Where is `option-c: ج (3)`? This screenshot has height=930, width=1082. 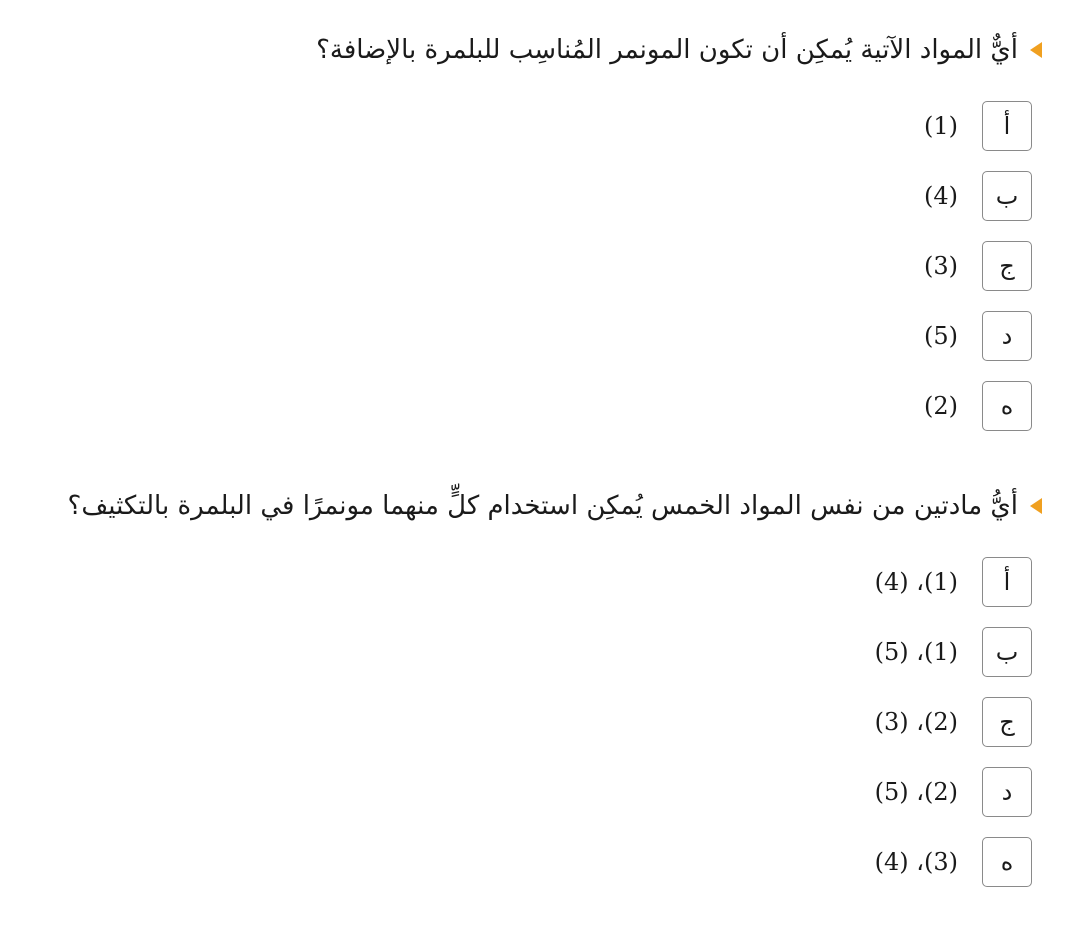
option-c: ج (3) is located at coordinates (978, 266).